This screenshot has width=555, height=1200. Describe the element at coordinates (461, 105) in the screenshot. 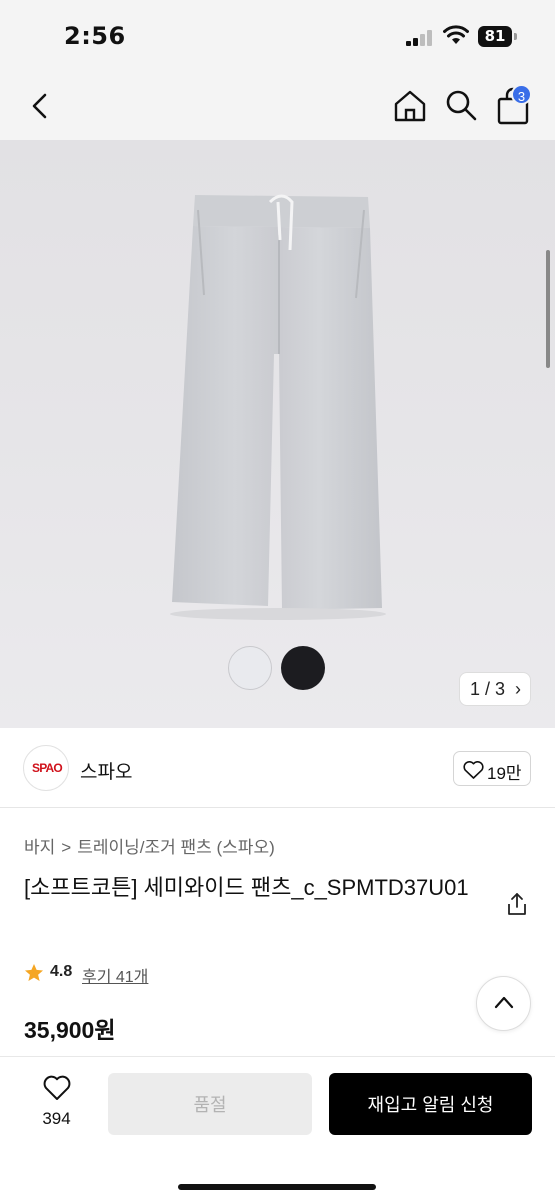

I see `search-icon` at that location.